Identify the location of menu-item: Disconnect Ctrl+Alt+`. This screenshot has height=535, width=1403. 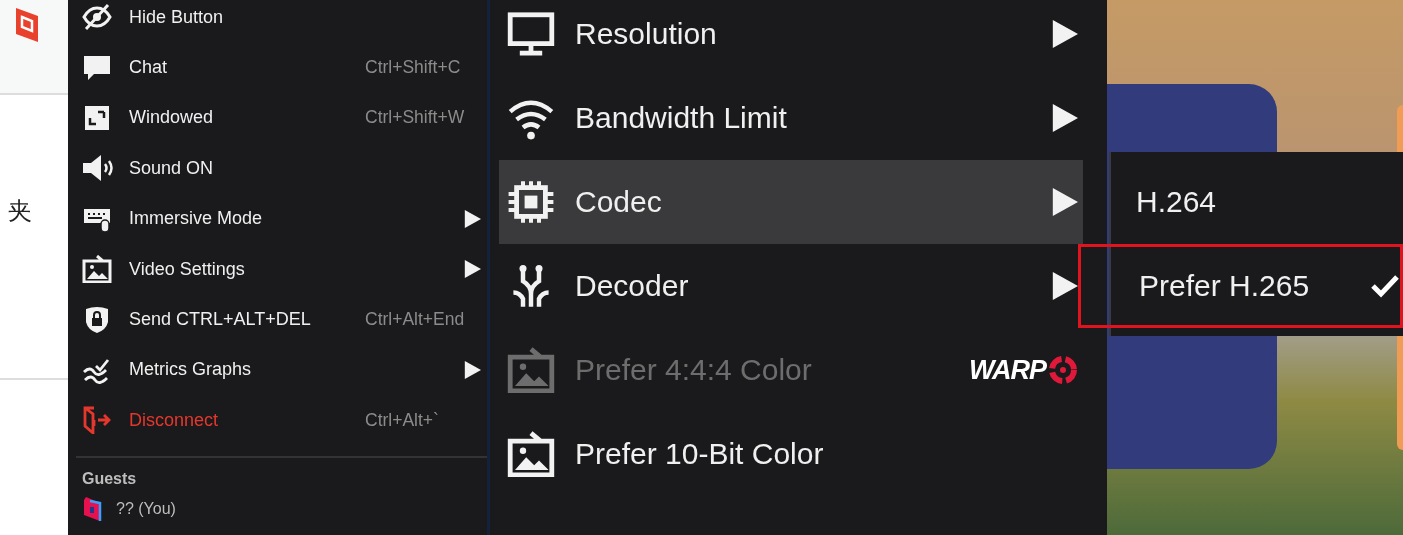
(277, 420).